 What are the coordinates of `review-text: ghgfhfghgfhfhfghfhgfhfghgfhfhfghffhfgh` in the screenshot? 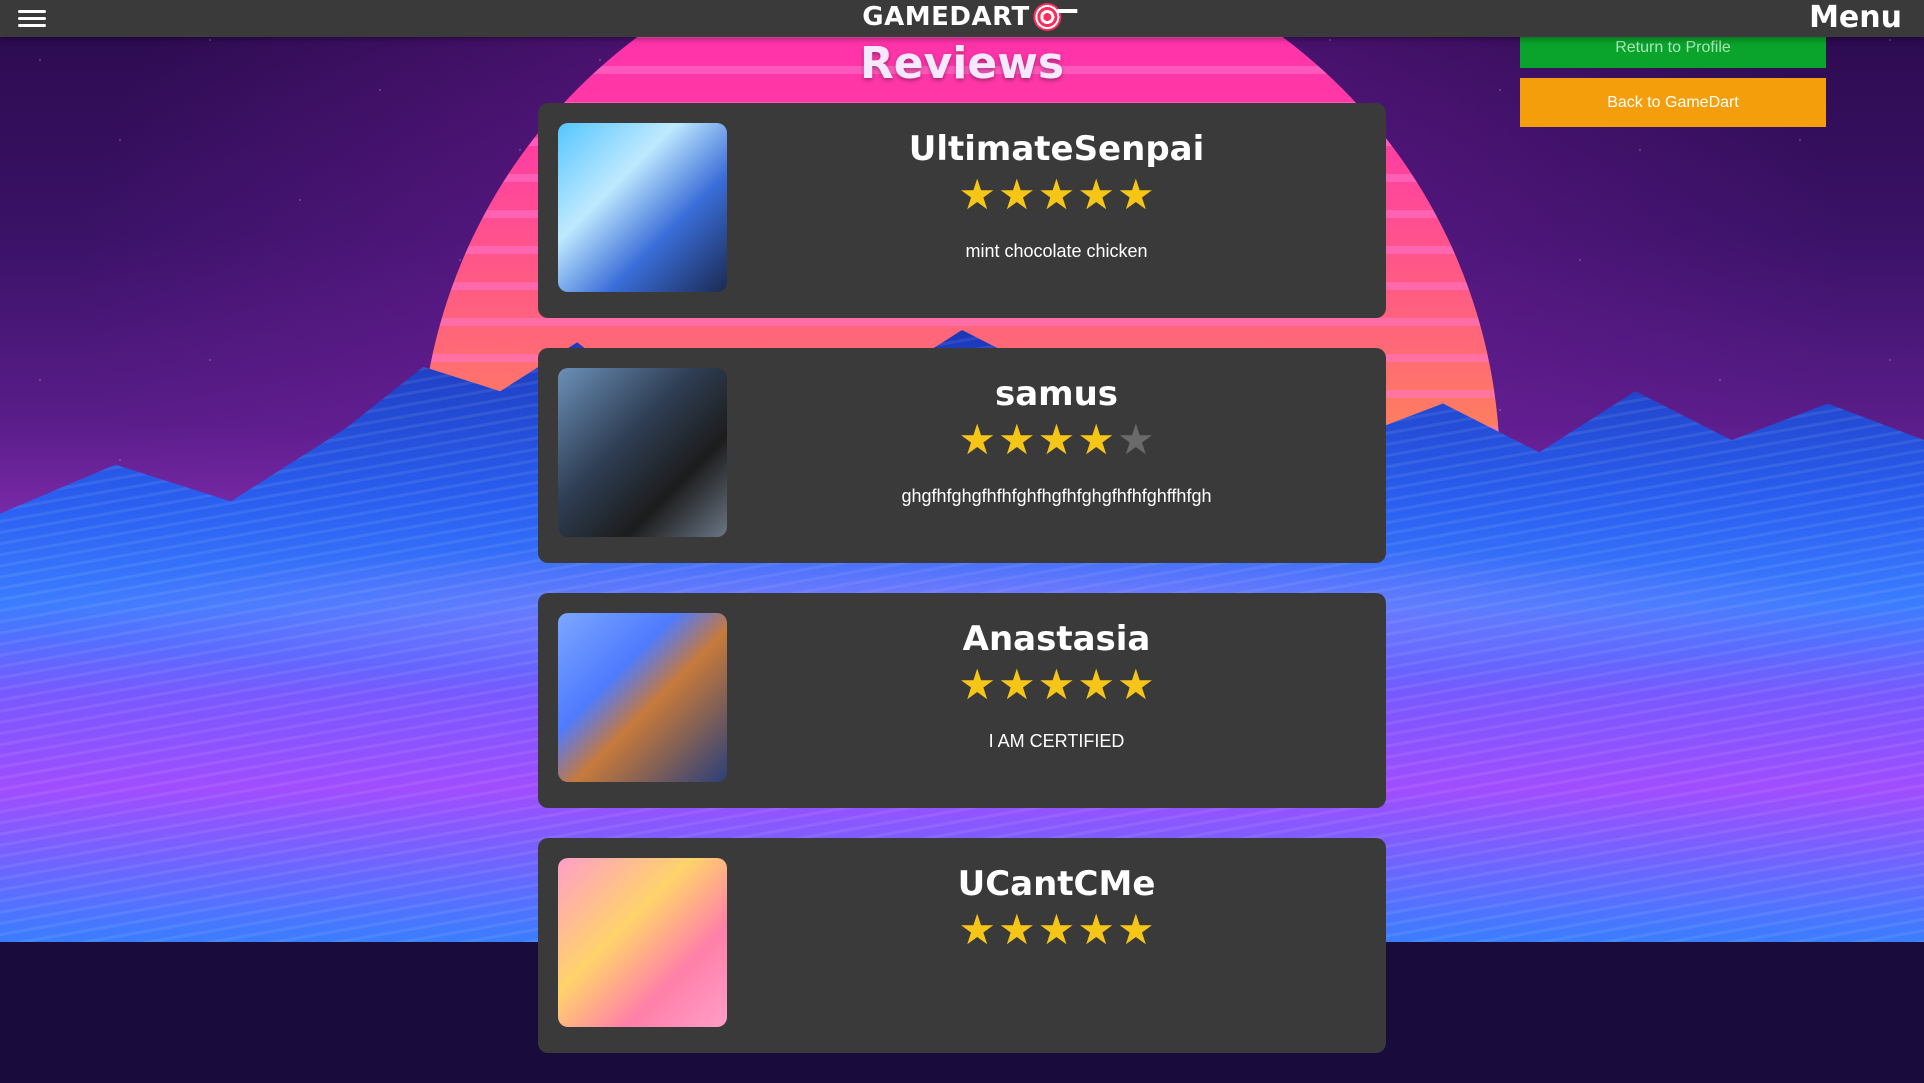 It's located at (1056, 496).